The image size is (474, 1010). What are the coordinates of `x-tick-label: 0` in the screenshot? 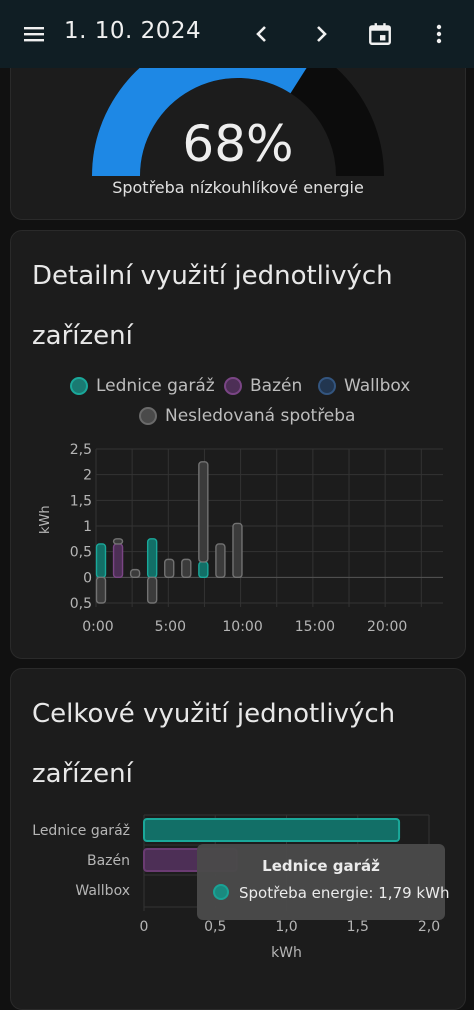 It's located at (144, 927).